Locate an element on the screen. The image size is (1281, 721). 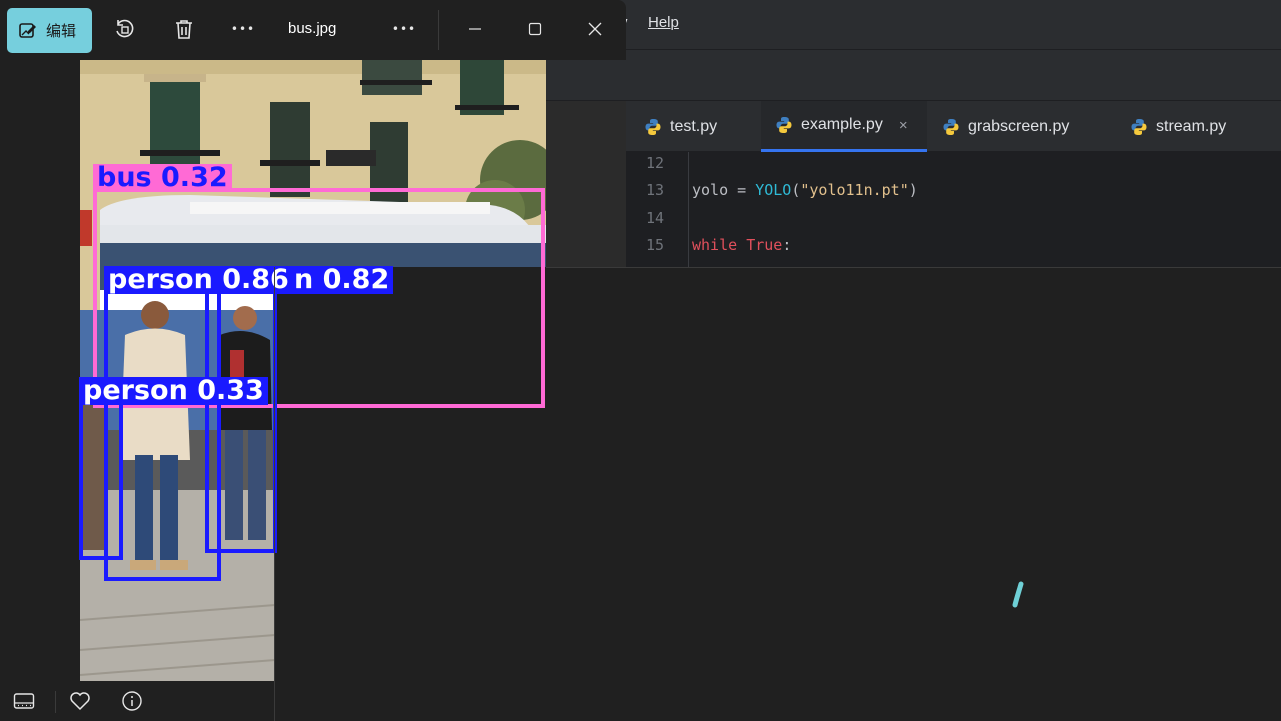
close-icon is located at coordinates (595, 29).